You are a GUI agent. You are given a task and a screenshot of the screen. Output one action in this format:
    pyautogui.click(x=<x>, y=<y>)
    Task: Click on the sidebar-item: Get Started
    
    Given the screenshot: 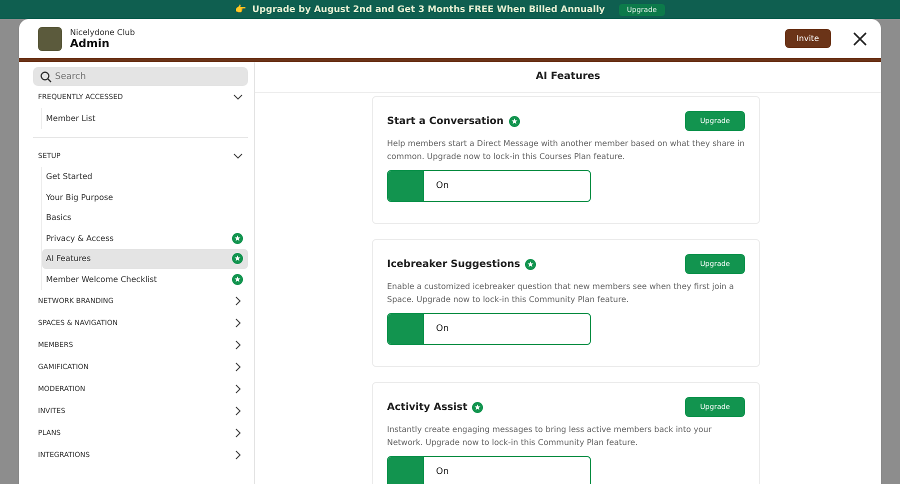 What is the action you would take?
    pyautogui.click(x=145, y=176)
    